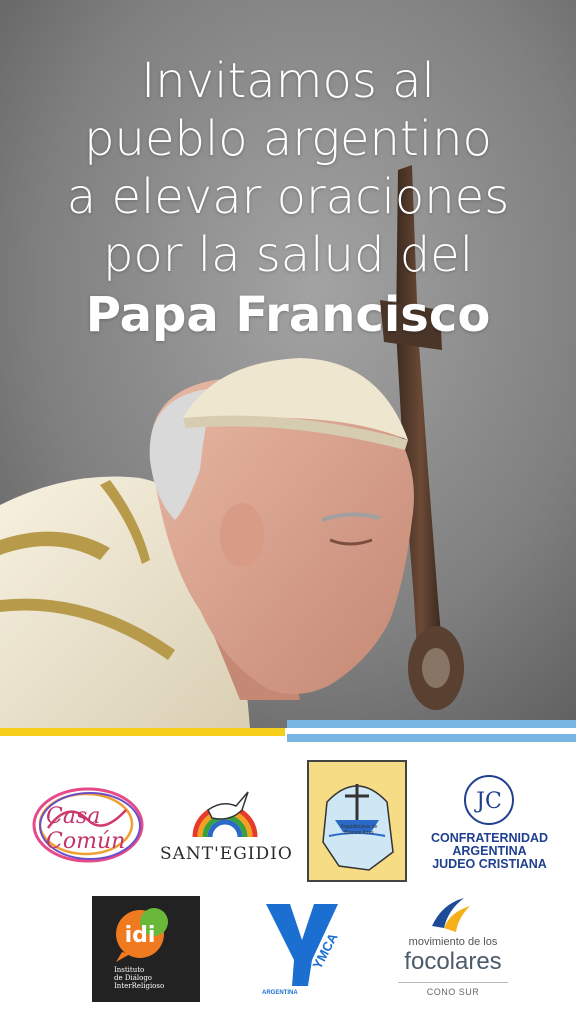 The height and width of the screenshot is (1024, 576). I want to click on santegidio-logo: SANT'EGIDIO, so click(226, 827).